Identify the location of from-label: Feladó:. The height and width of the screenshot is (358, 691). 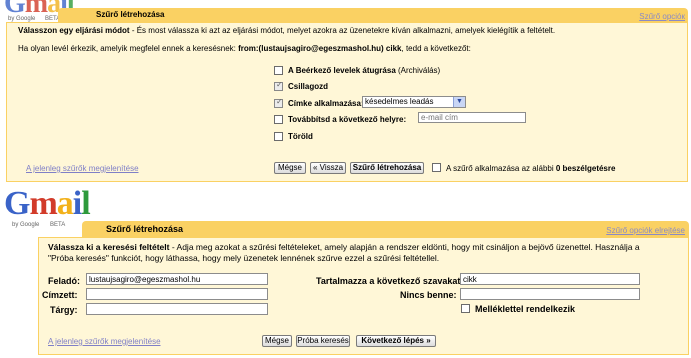
(64, 281).